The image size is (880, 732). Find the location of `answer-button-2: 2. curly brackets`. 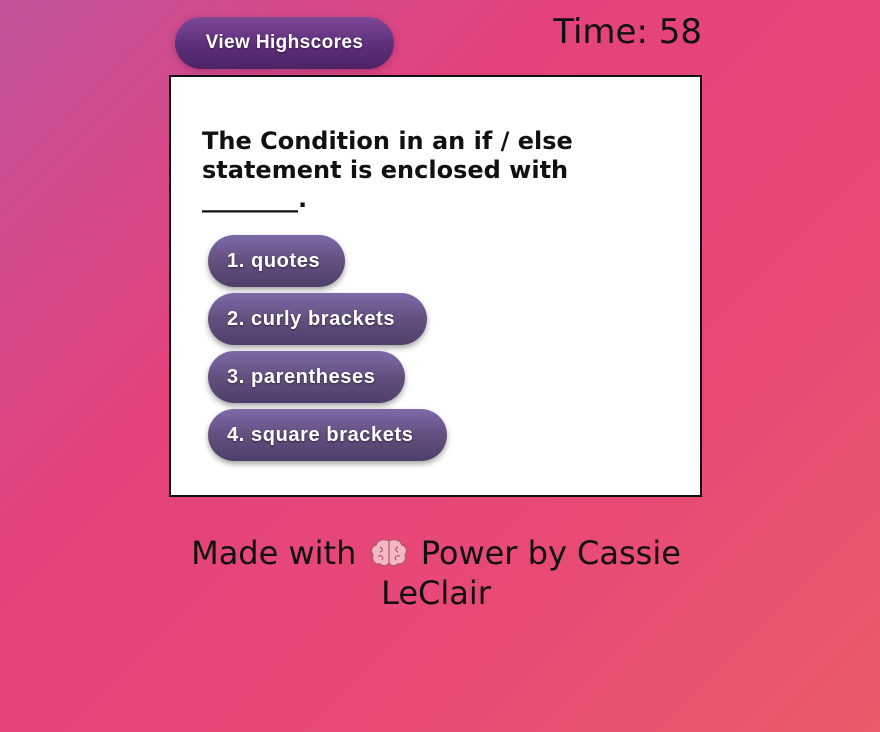

answer-button-2: 2. curly brackets is located at coordinates (317, 319).